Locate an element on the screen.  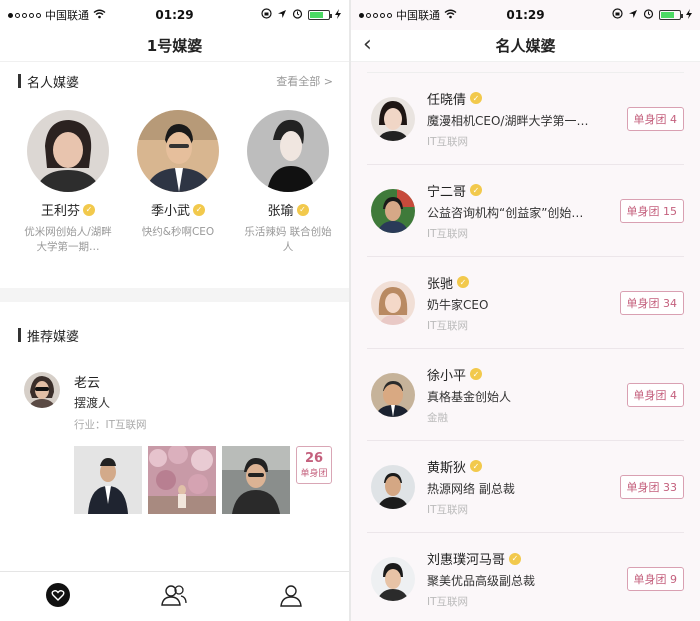
list-item: 黄斯狄 ✓ 热源网络 副总裁 IT互联网 单身团 33 is located at coordinates (525, 487).